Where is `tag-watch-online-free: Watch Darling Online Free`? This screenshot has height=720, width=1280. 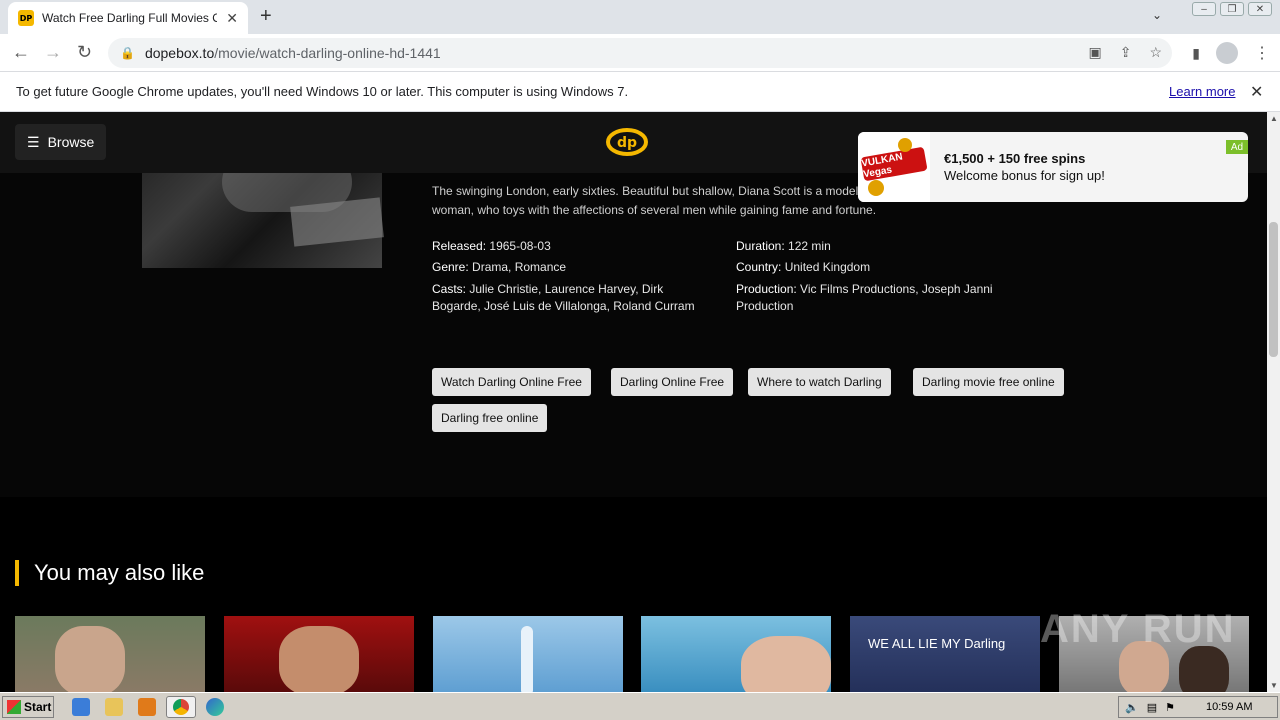
tag-watch-online-free: Watch Darling Online Free is located at coordinates (511, 382).